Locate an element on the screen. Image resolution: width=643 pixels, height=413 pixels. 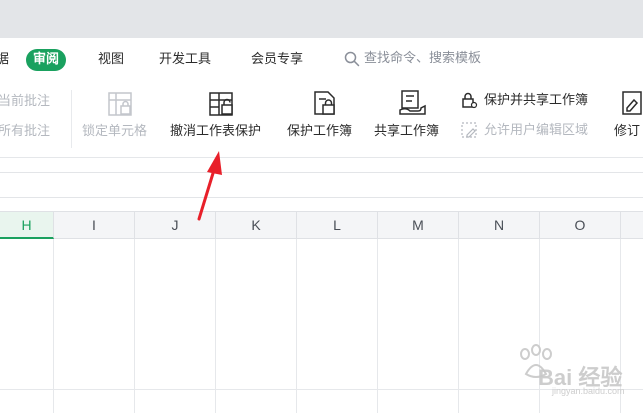
share-workbook-icon is located at coordinates (412, 102).